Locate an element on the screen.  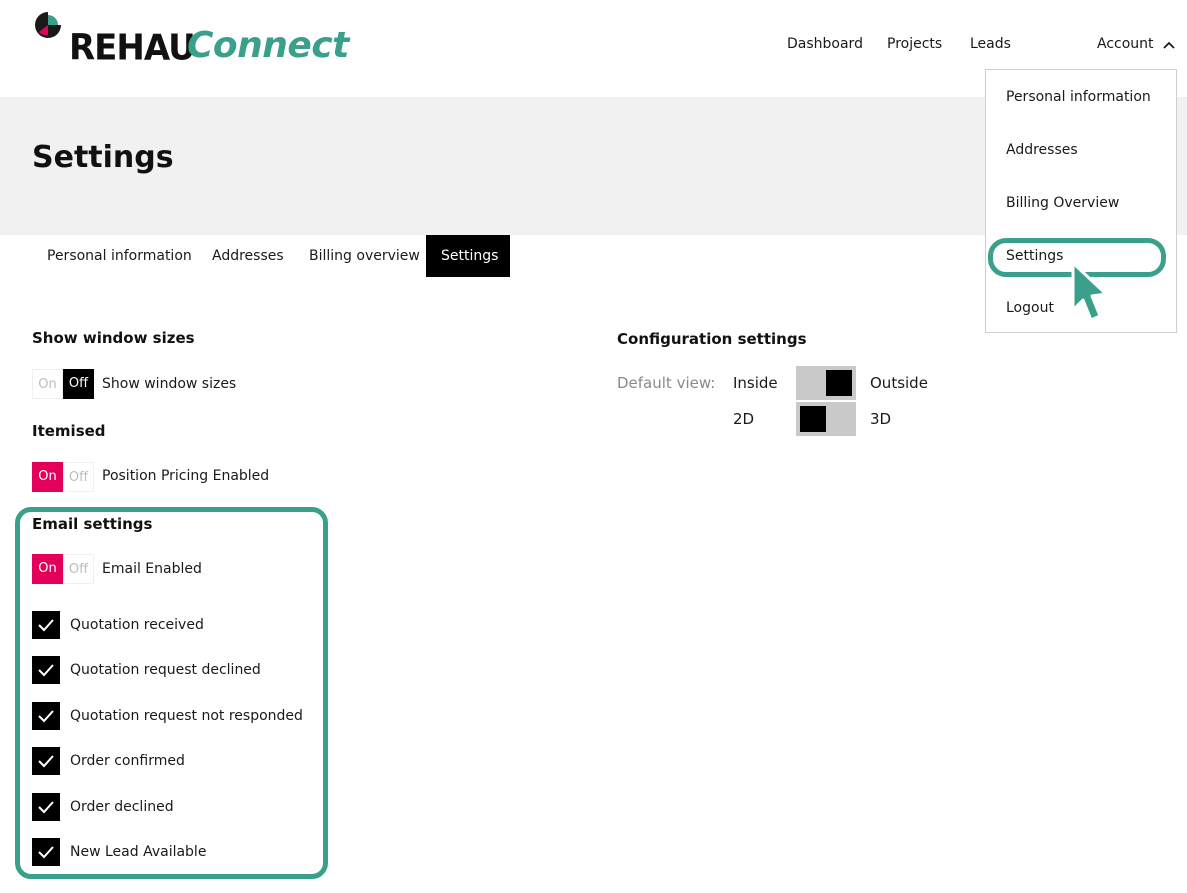
inside-outside-switch is located at coordinates (826, 383).